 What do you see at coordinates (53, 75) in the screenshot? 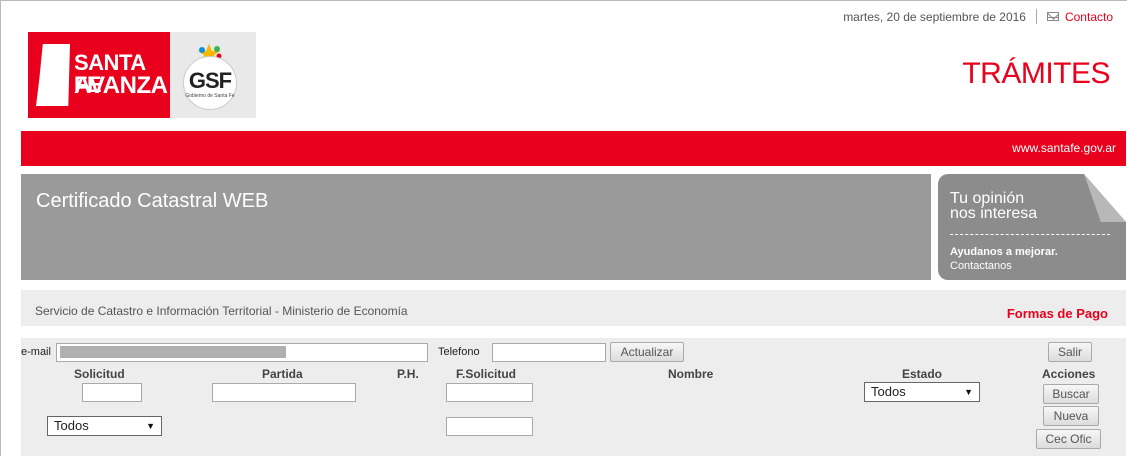
I see `province-map-icon` at bounding box center [53, 75].